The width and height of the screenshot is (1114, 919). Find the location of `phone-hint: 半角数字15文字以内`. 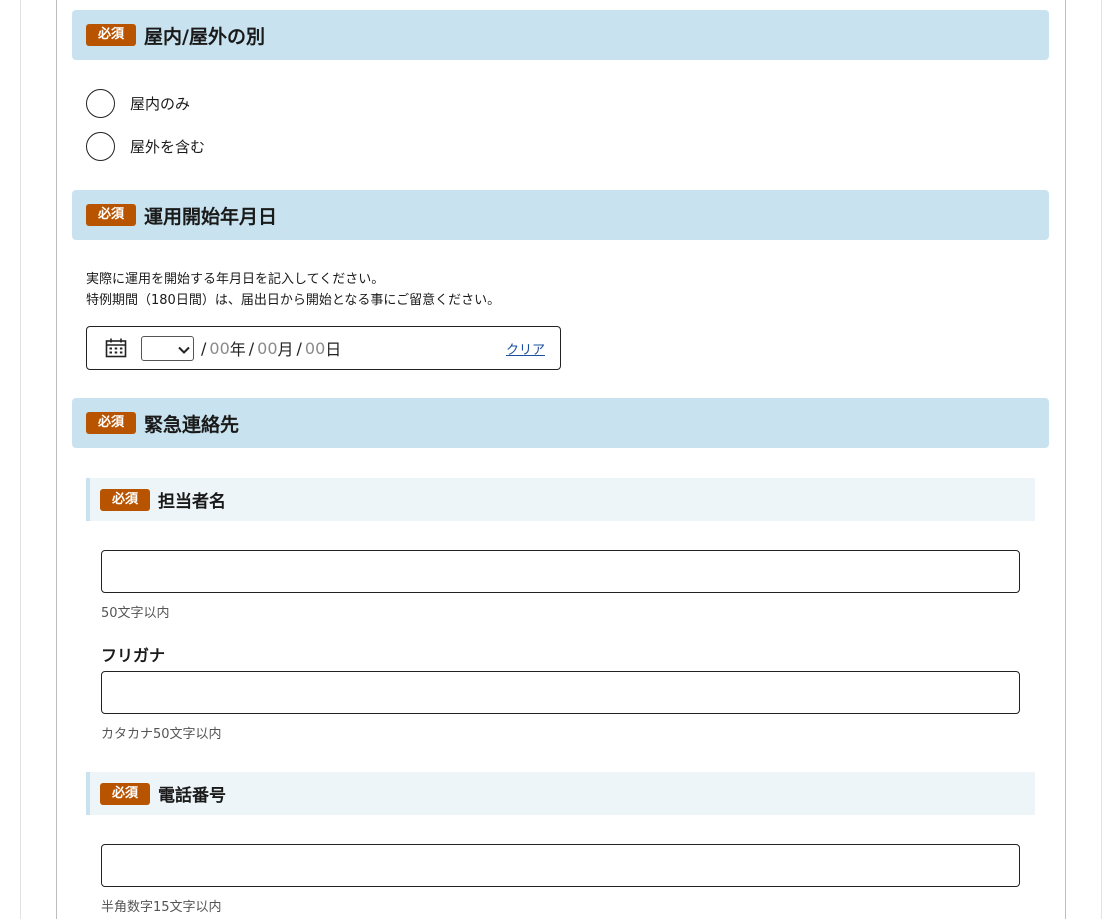

phone-hint: 半角数字15文字以内 is located at coordinates (161, 907).